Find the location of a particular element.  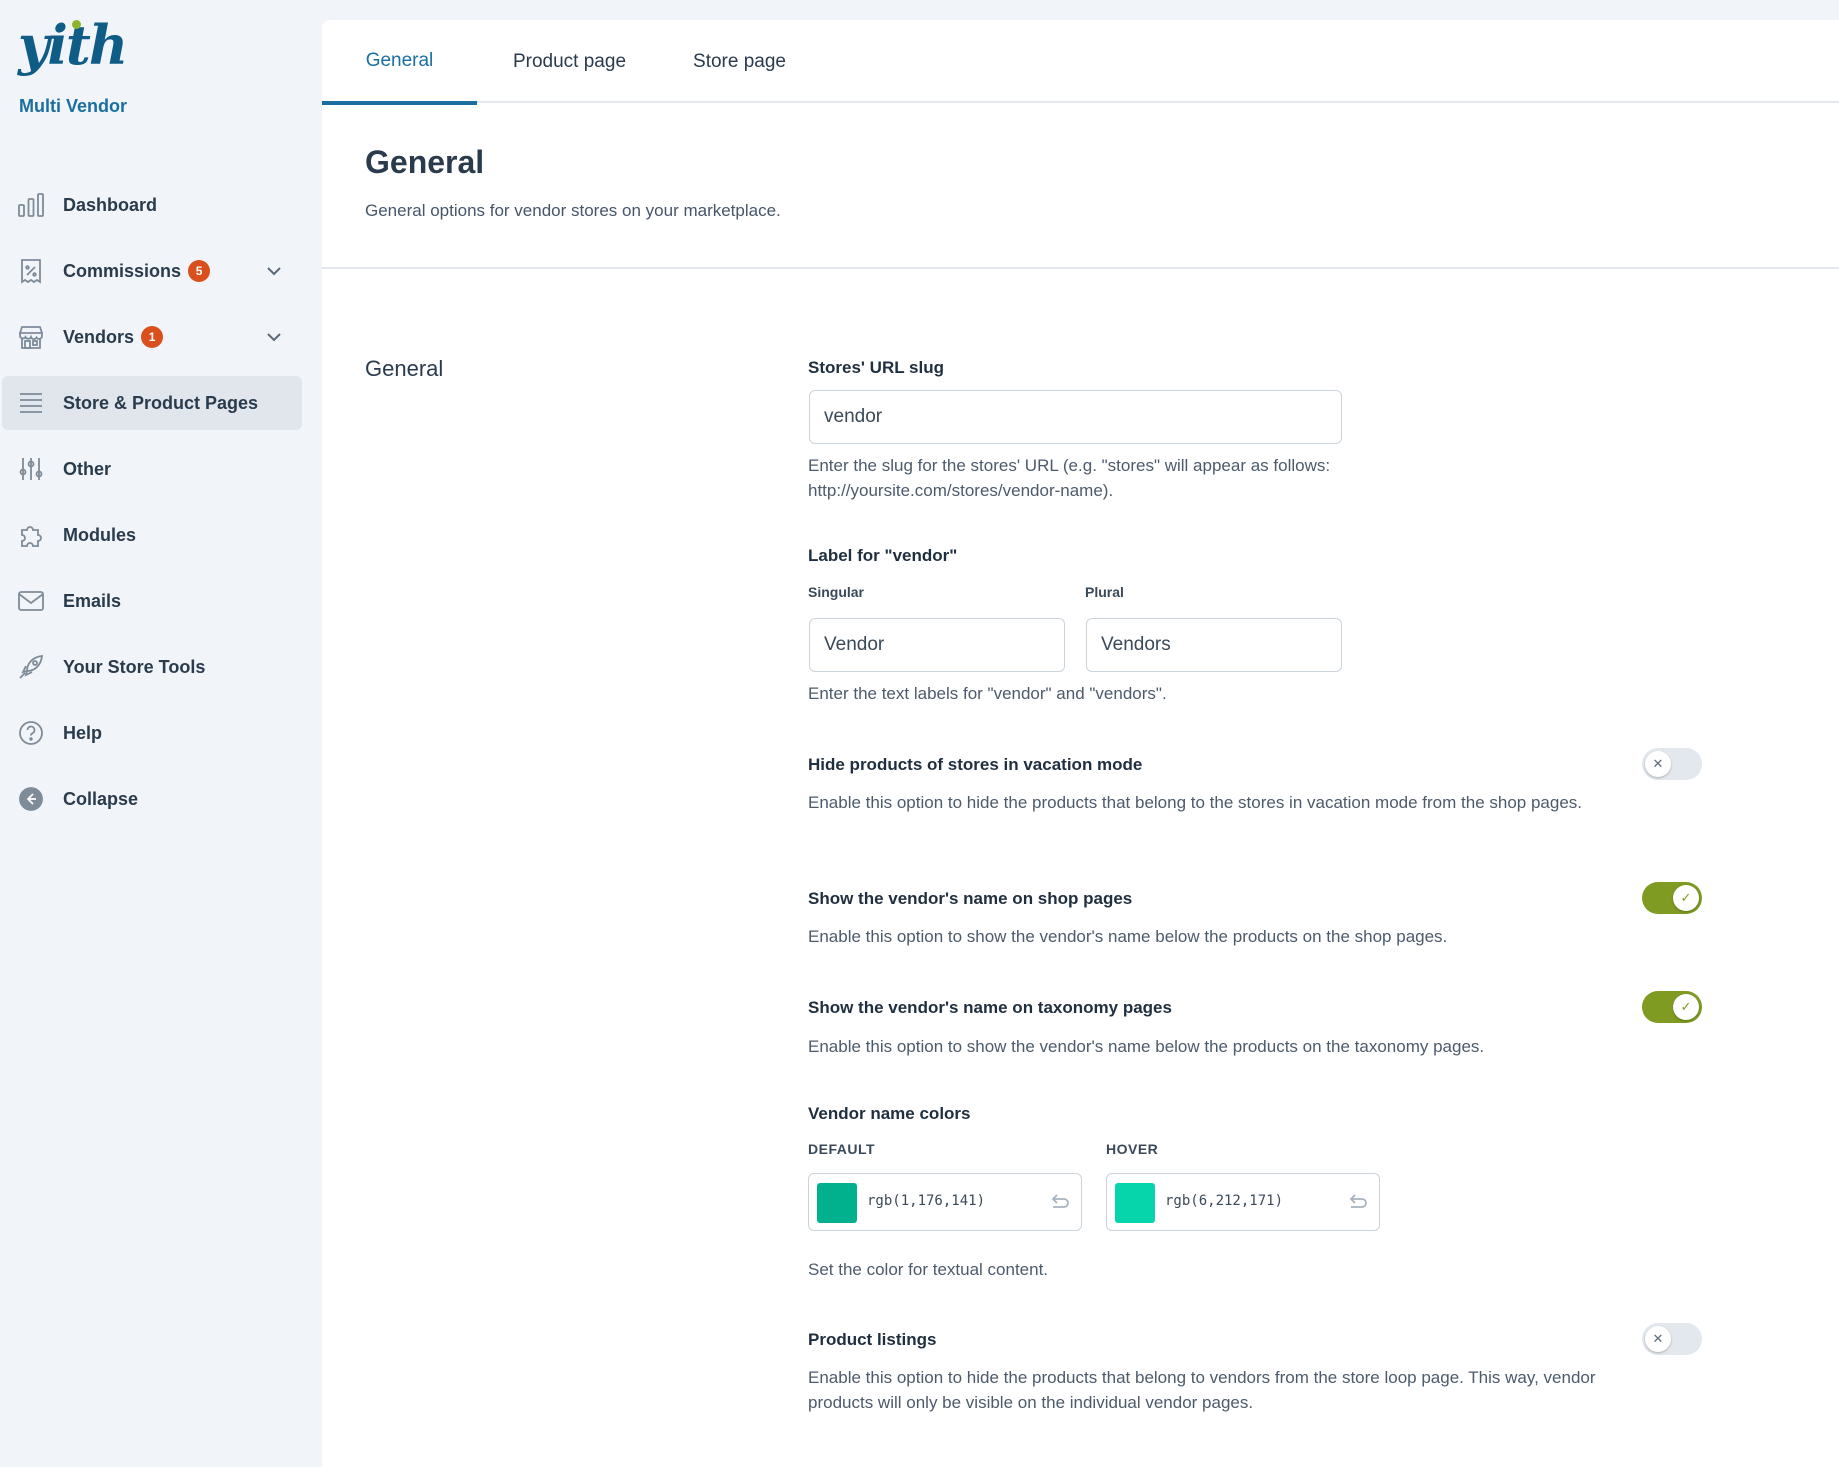

tab-bar: General Product page Store page is located at coordinates (1080, 62).